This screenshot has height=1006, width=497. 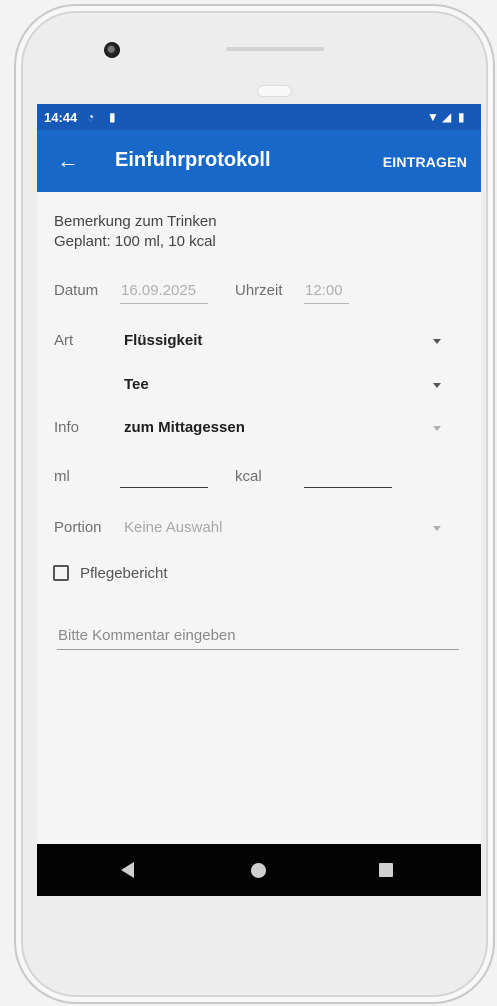 What do you see at coordinates (78, 527) in the screenshot?
I see `portion-label: Portion` at bounding box center [78, 527].